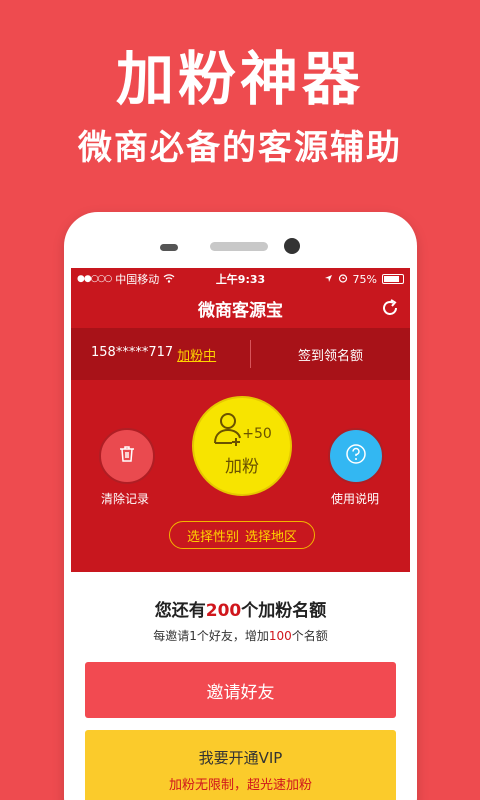  Describe the element at coordinates (330, 354) in the screenshot. I see `signin-button: 签到领名额` at that location.